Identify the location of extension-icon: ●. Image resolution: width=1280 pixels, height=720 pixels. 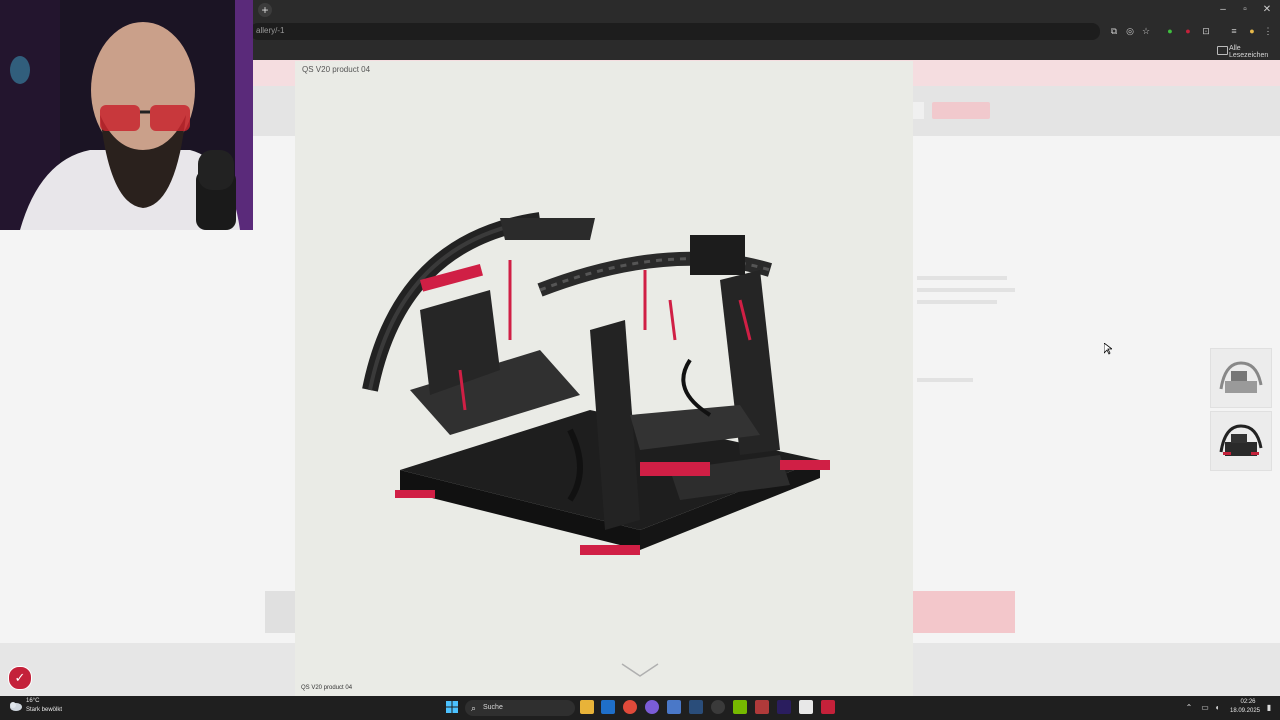
(1188, 31).